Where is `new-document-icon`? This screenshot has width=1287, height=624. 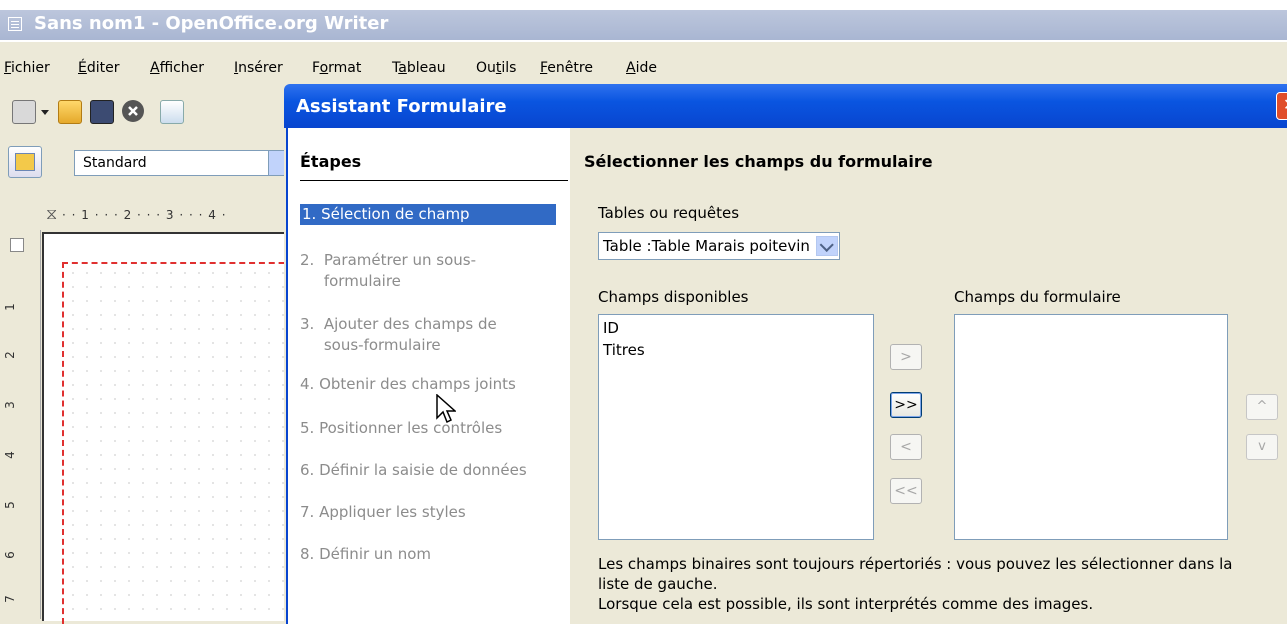 new-document-icon is located at coordinates (24, 112).